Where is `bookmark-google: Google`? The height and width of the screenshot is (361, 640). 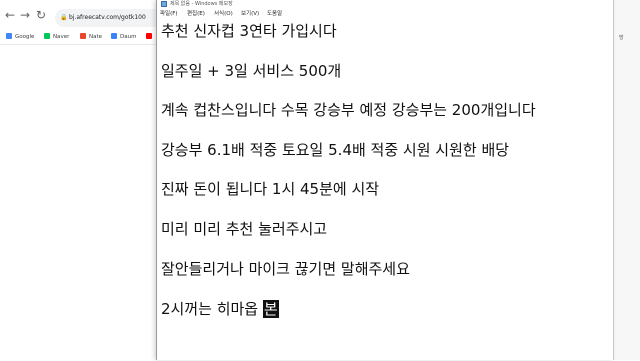
bookmark-google: Google is located at coordinates (20, 37).